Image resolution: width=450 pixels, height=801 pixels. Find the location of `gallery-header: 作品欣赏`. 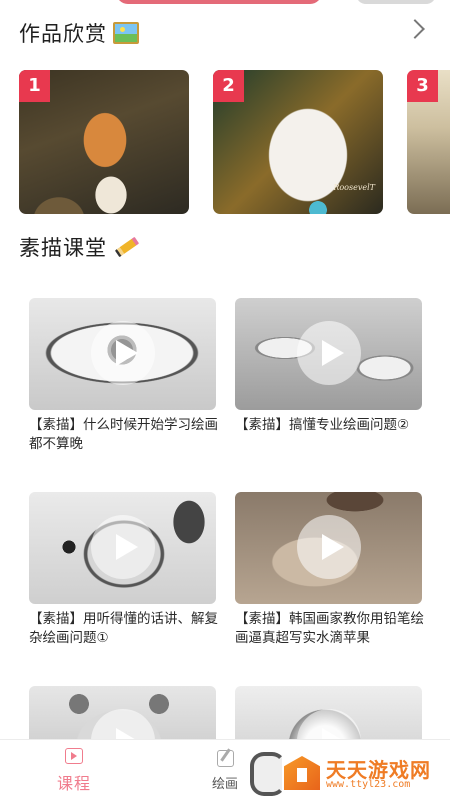

gallery-header: 作品欣赏 is located at coordinates (79, 33).